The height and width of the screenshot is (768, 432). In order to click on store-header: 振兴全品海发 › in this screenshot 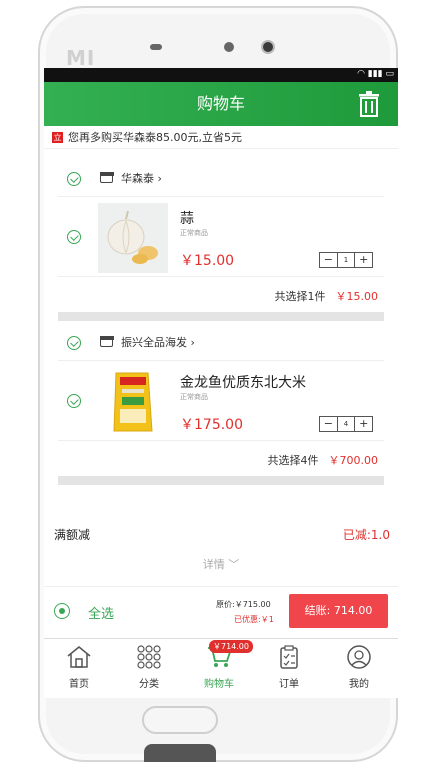, I will do `click(214, 343)`.